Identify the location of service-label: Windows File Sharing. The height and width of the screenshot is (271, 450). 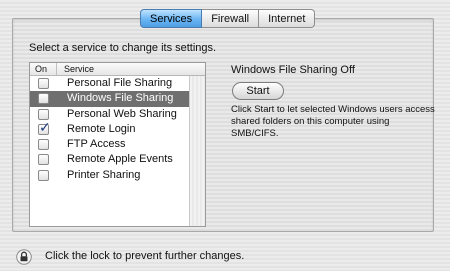
(120, 98).